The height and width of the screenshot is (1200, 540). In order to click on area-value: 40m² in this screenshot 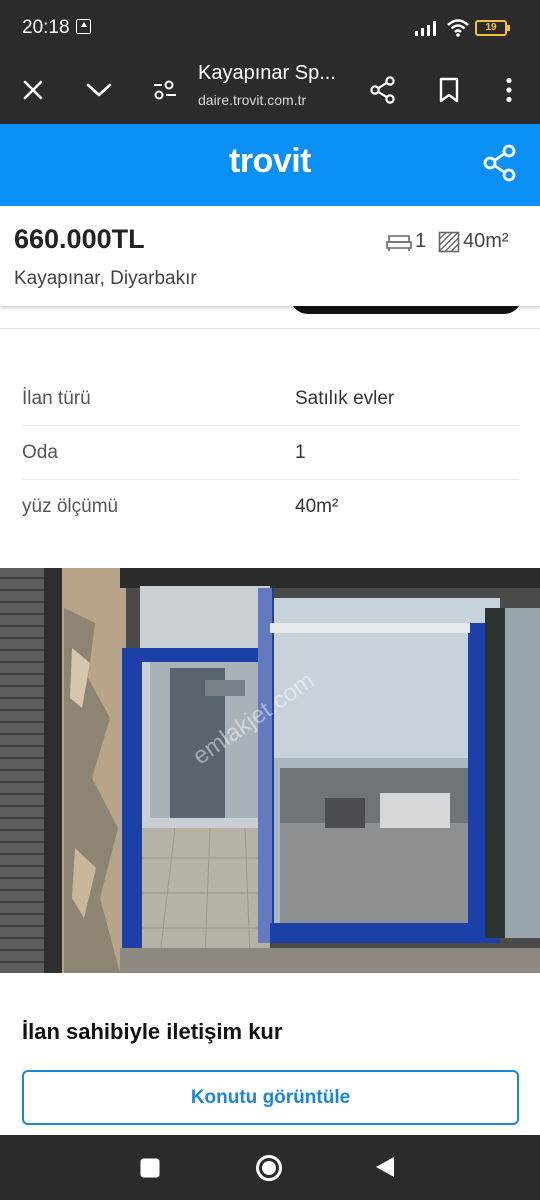, I will do `click(486, 241)`.